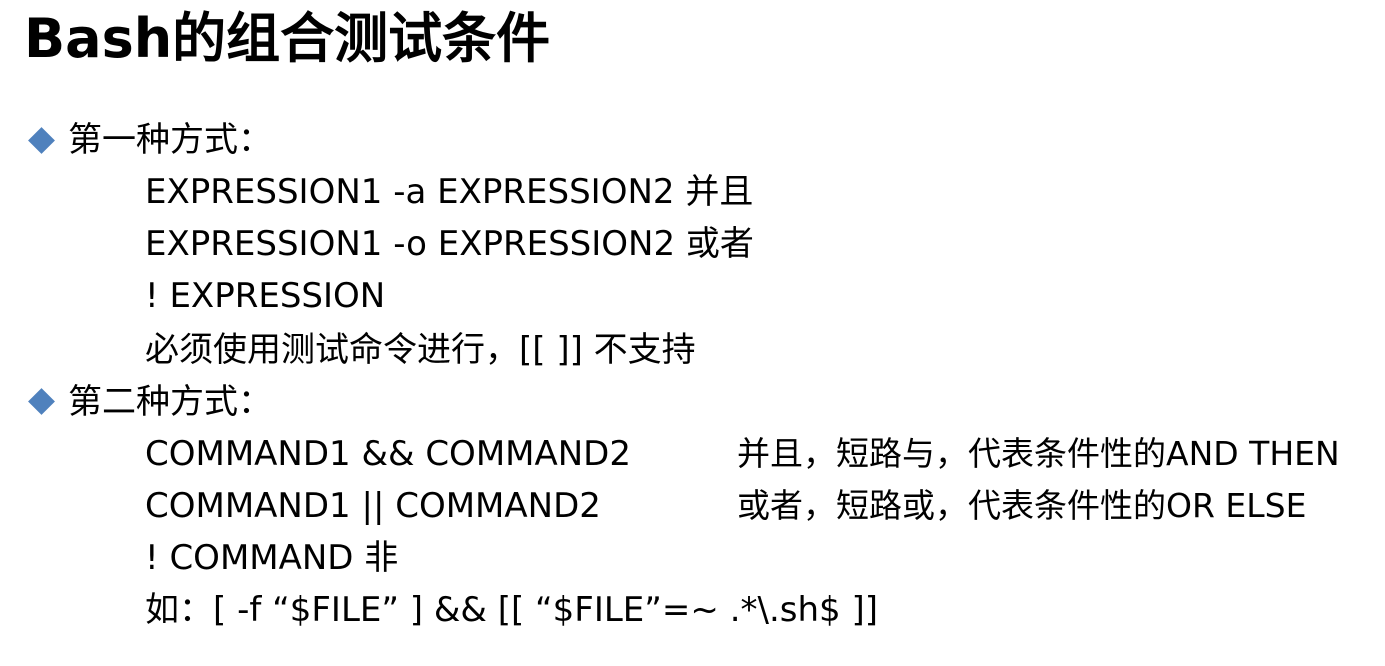  I want to click on page-title: Bash的组合测试条件, so click(287, 38).